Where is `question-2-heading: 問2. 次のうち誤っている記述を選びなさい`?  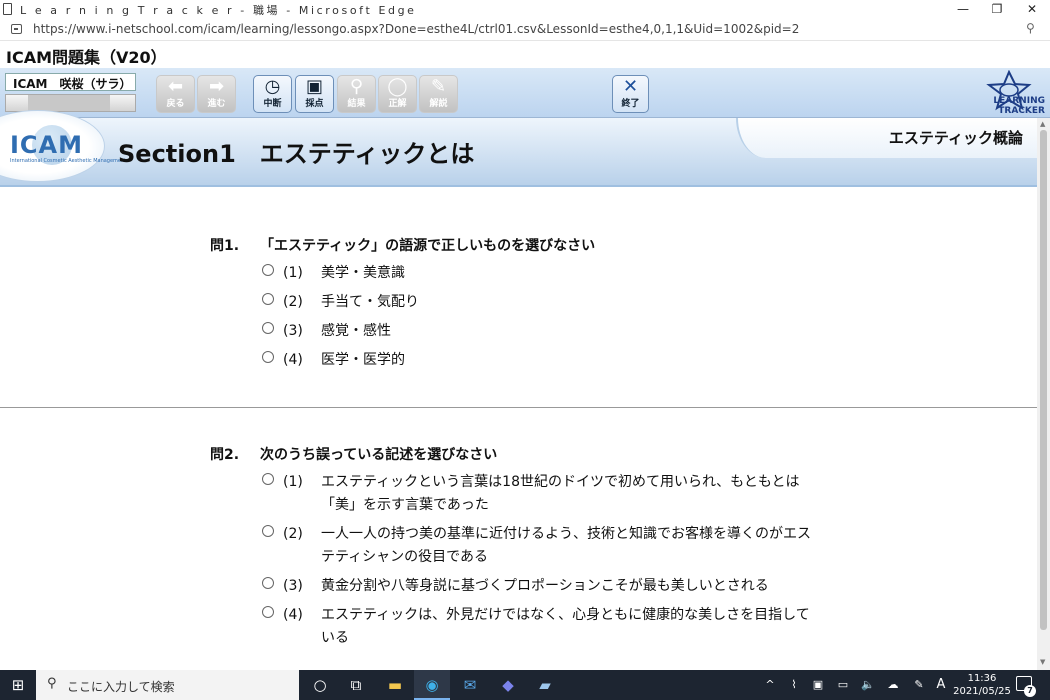 question-2-heading: 問2. 次のうち誤っている記述を選びなさい is located at coordinates (353, 454).